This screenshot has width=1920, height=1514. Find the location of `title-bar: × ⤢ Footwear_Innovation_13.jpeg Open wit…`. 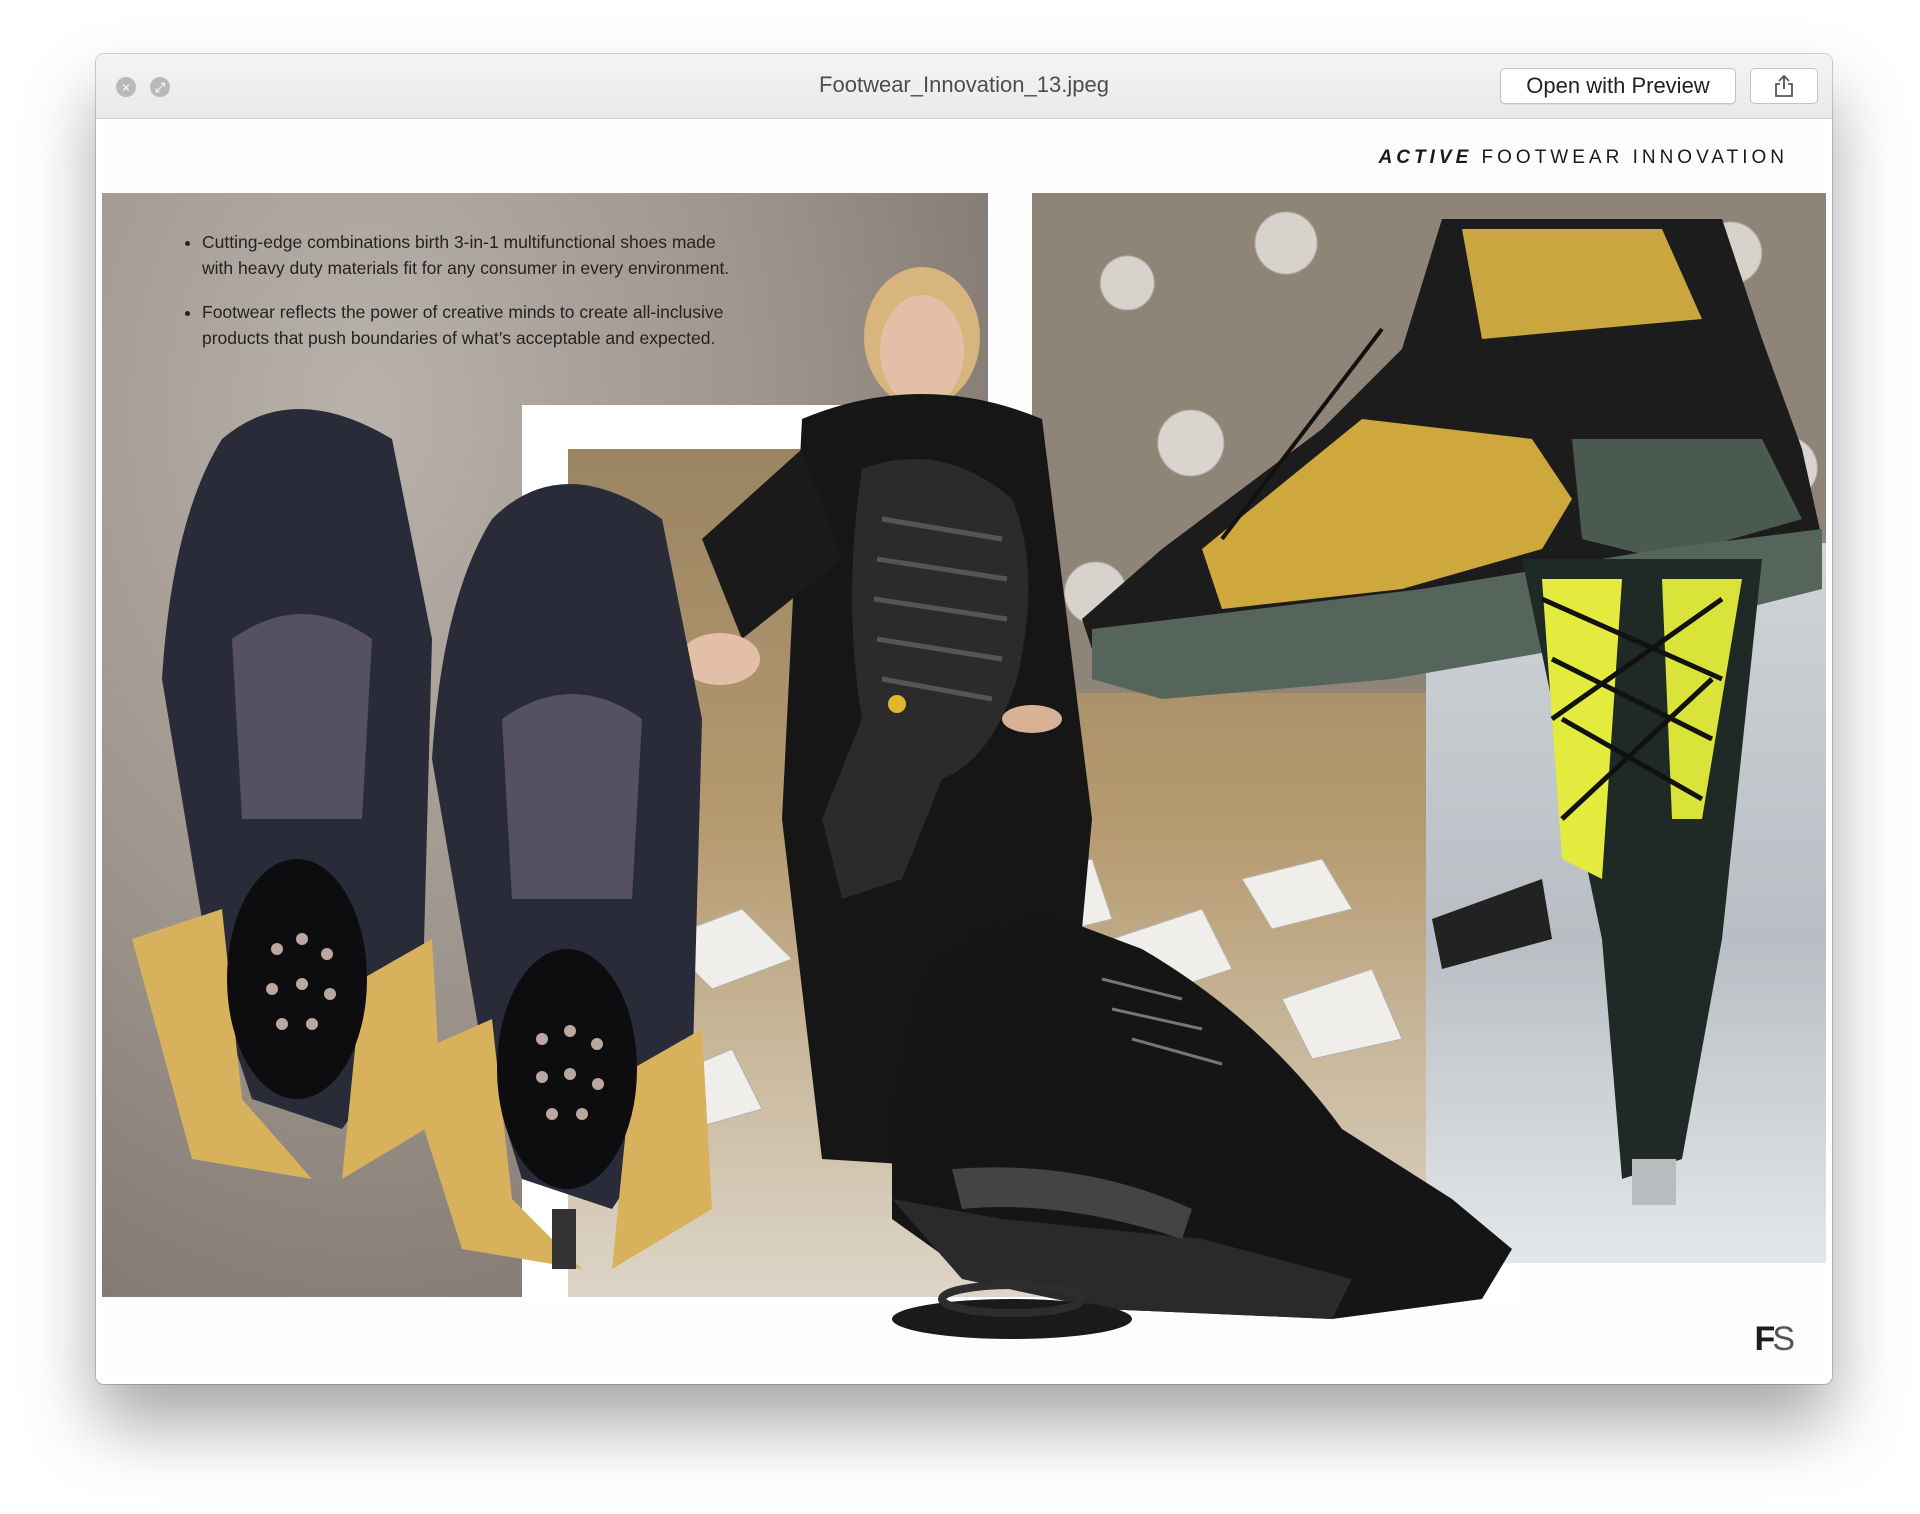

title-bar: × ⤢ Footwear_Innovation_13.jpeg Open wit… is located at coordinates (964, 86).